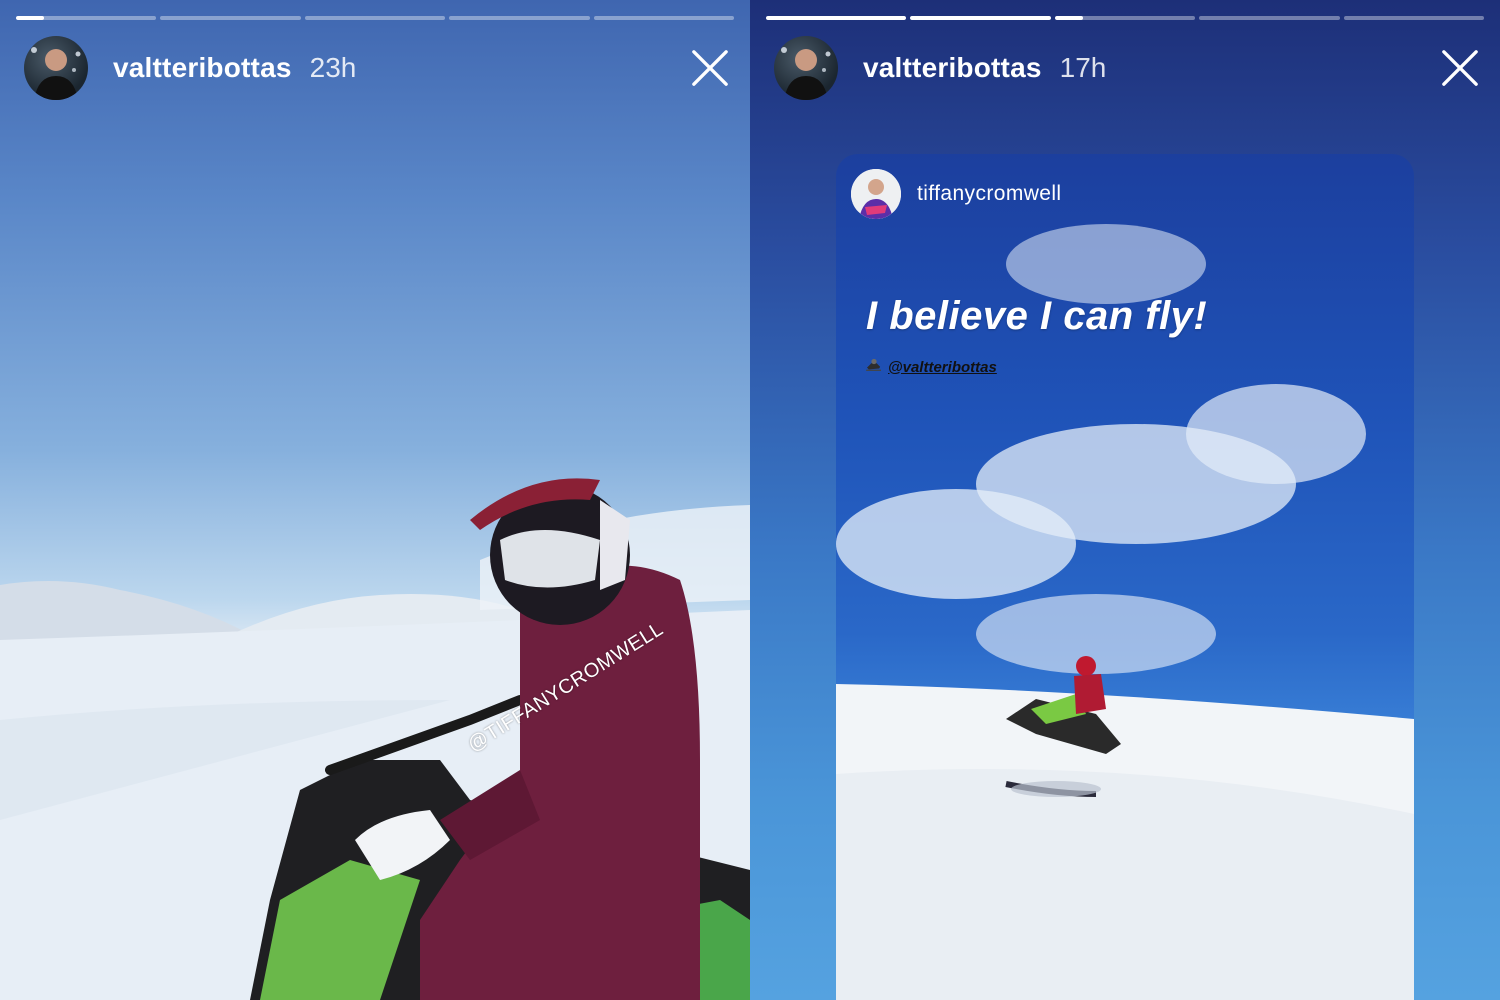  Describe the element at coordinates (942, 367) in the screenshot. I see `mention-link: @valtteribottas` at that location.